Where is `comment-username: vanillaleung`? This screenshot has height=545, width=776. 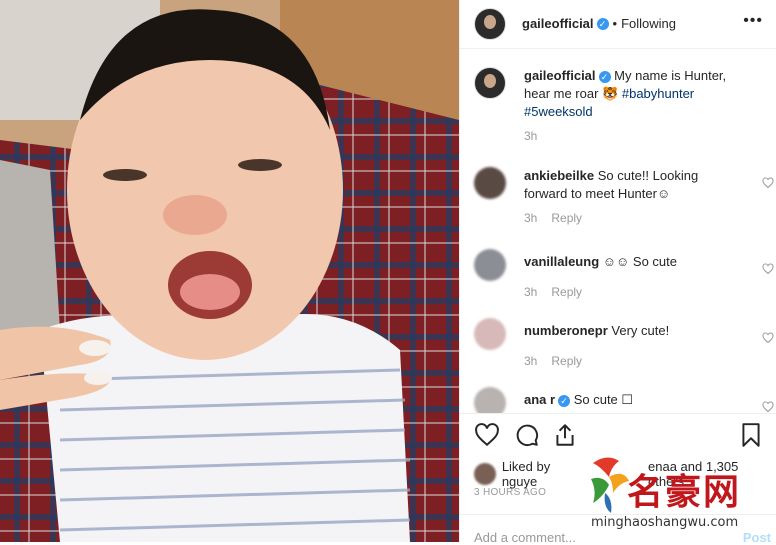 comment-username: vanillaleung is located at coordinates (561, 261).